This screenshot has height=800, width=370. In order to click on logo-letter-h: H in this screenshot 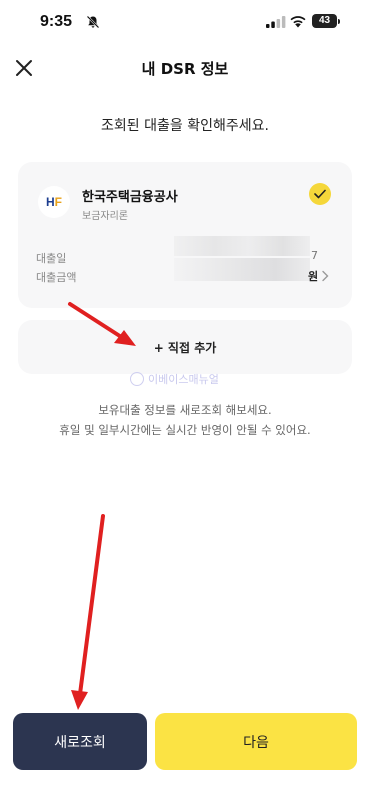, I will do `click(50, 202)`.